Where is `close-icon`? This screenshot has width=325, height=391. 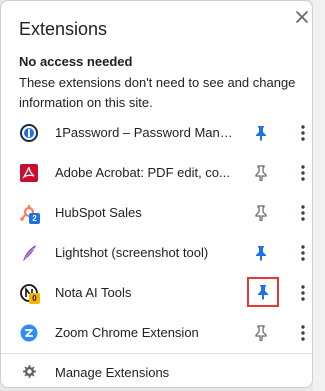
close-icon is located at coordinates (302, 17).